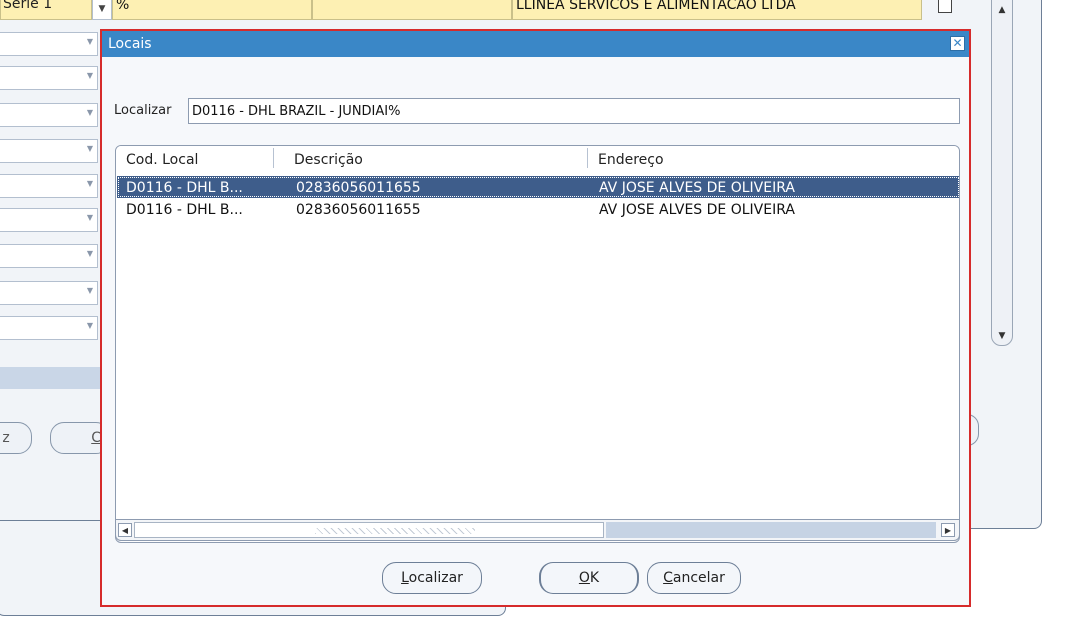 This screenshot has height=632, width=1069. I want to click on scrollbar-thumb, so click(369, 530).